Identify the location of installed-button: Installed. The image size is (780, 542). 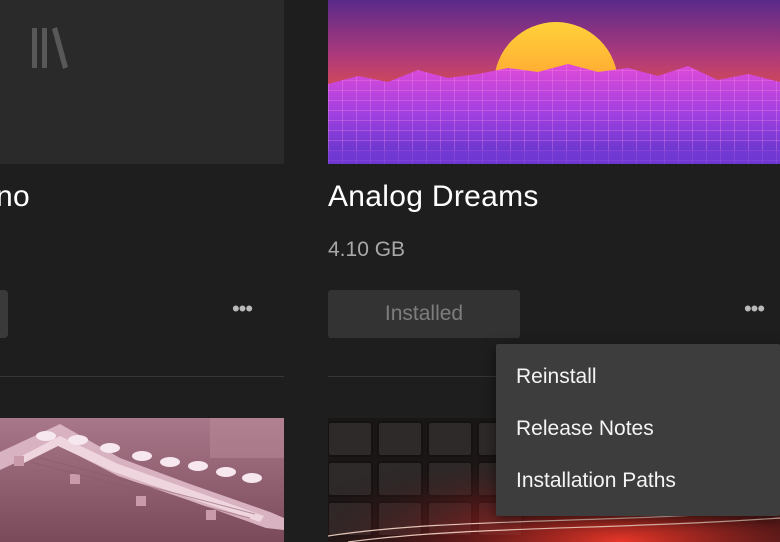
(424, 314).